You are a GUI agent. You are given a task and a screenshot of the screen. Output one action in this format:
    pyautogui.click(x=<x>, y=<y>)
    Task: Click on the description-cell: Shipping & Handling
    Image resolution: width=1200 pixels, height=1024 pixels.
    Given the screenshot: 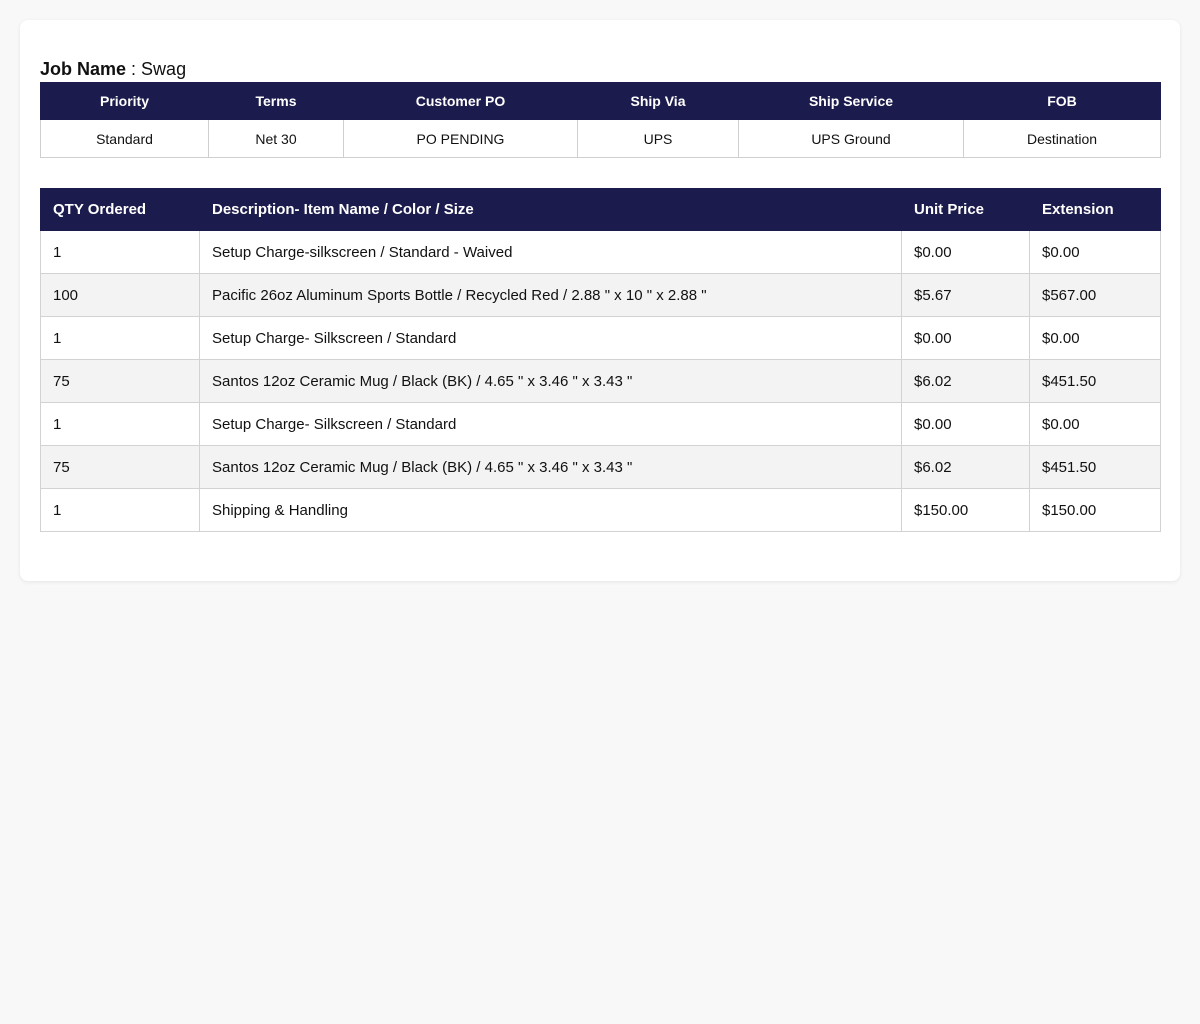 What is the action you would take?
    pyautogui.click(x=550, y=510)
    